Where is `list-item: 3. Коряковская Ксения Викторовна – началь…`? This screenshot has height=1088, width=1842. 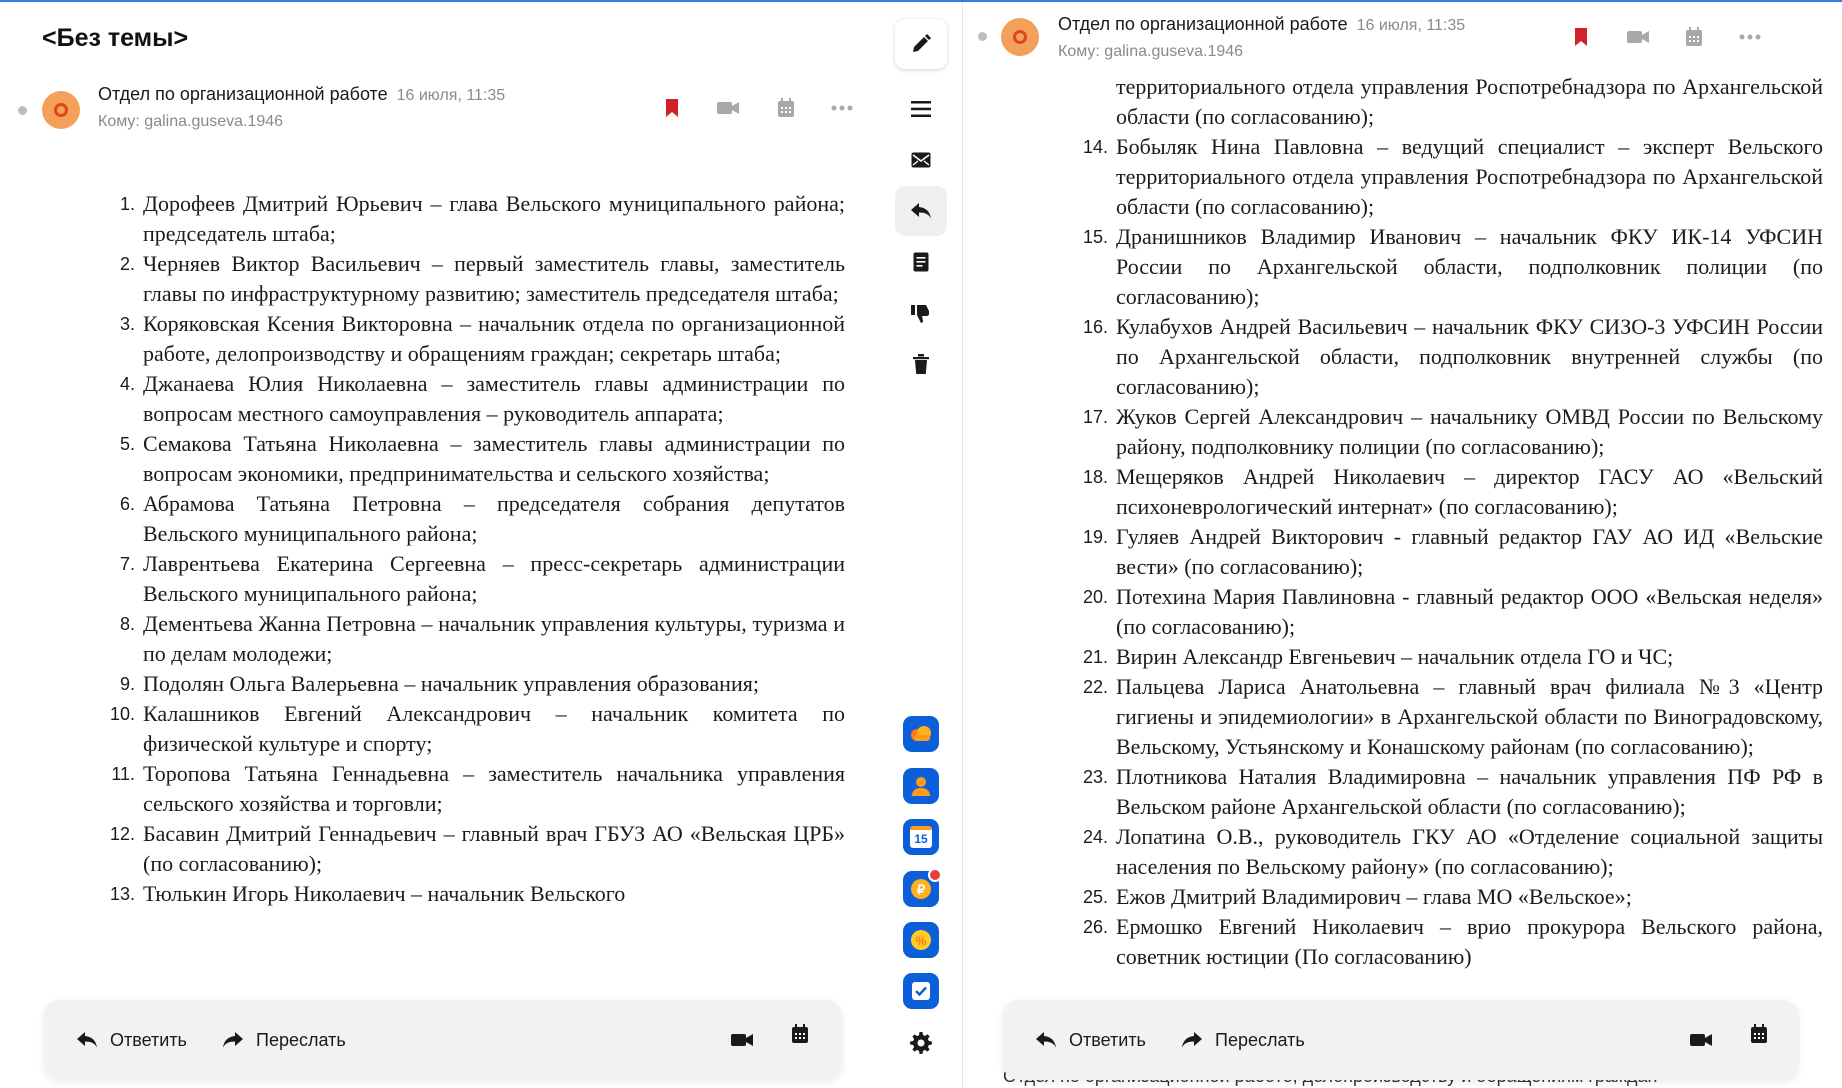 list-item: 3. Коряковская Ксения Викторовна – началь… is located at coordinates (470, 339).